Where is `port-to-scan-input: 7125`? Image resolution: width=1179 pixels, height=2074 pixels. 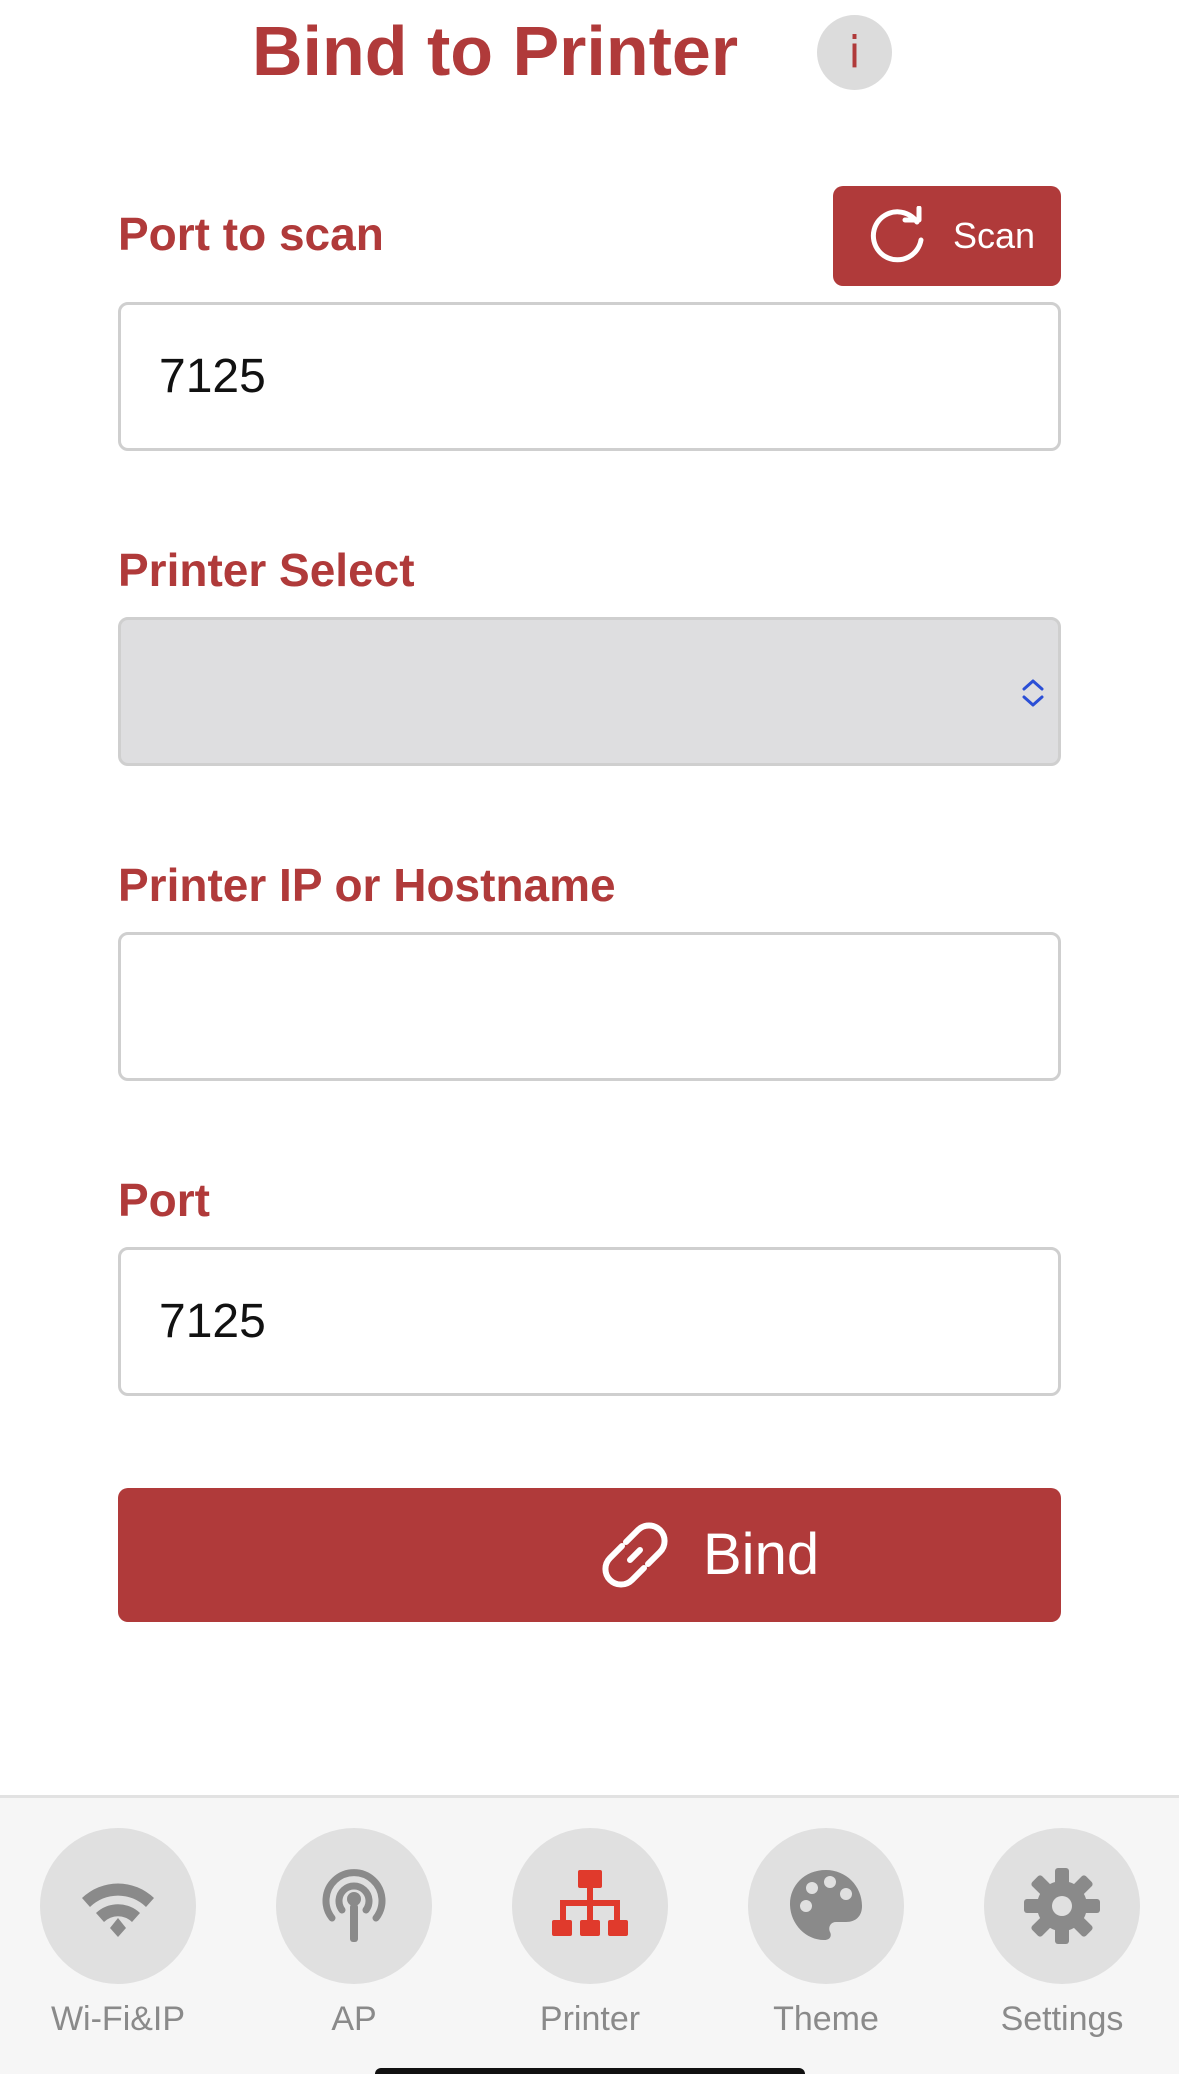 port-to-scan-input: 7125 is located at coordinates (589, 376).